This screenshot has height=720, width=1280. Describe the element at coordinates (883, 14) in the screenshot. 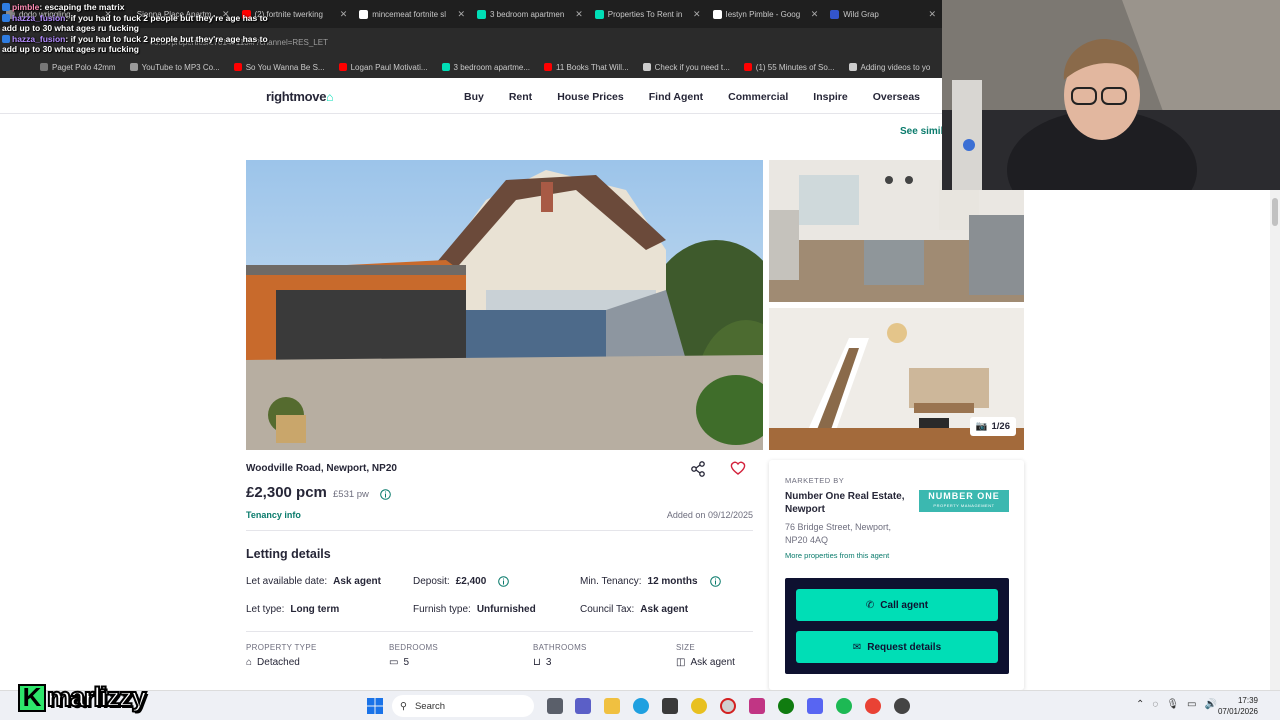

I see `browser-tab: Wild Grap ✕` at that location.